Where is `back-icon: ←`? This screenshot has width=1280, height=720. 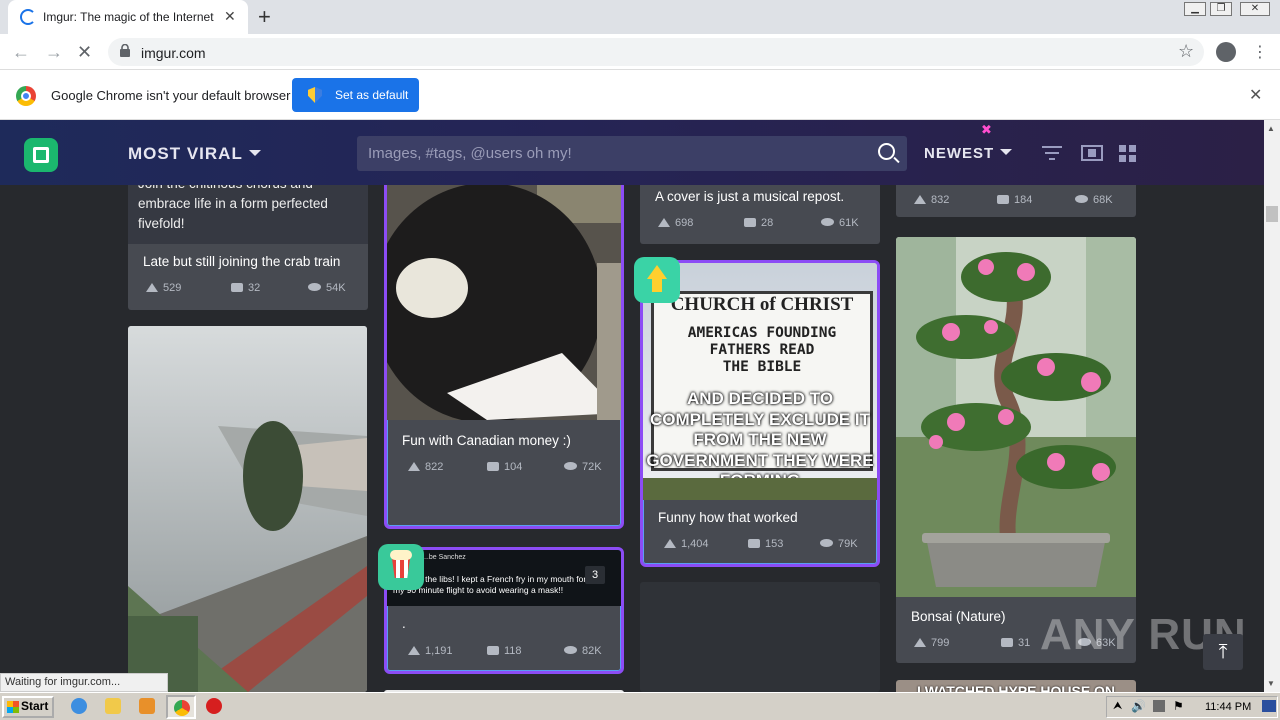 back-icon: ← is located at coordinates (21, 52).